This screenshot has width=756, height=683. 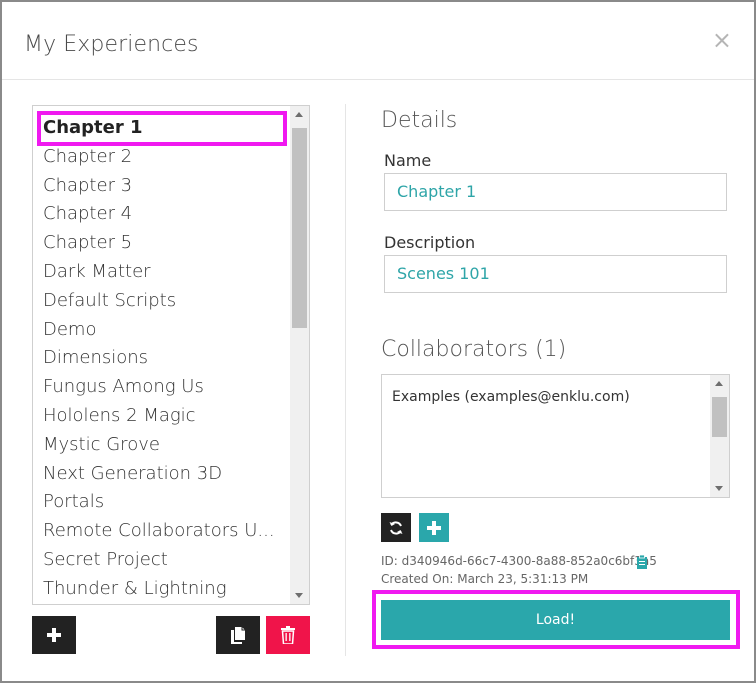 I want to click on trash-icon, so click(x=288, y=635).